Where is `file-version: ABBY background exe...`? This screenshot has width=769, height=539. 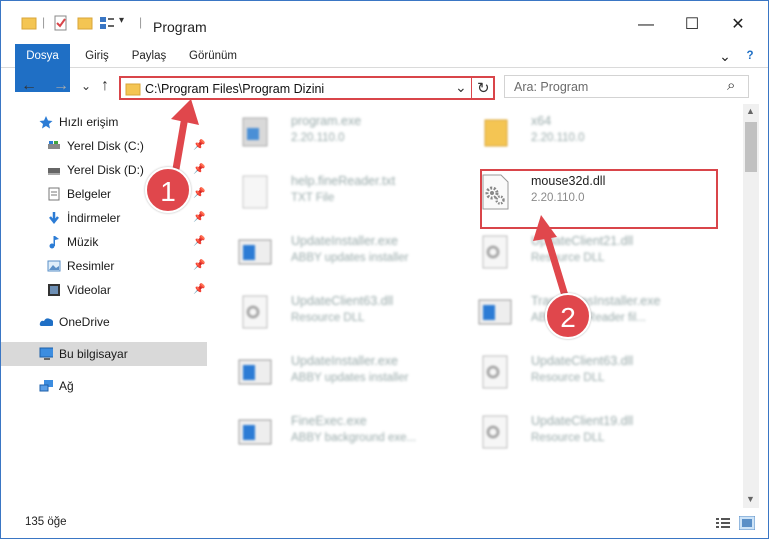
file-version: ABBY background exe... is located at coordinates (354, 438).